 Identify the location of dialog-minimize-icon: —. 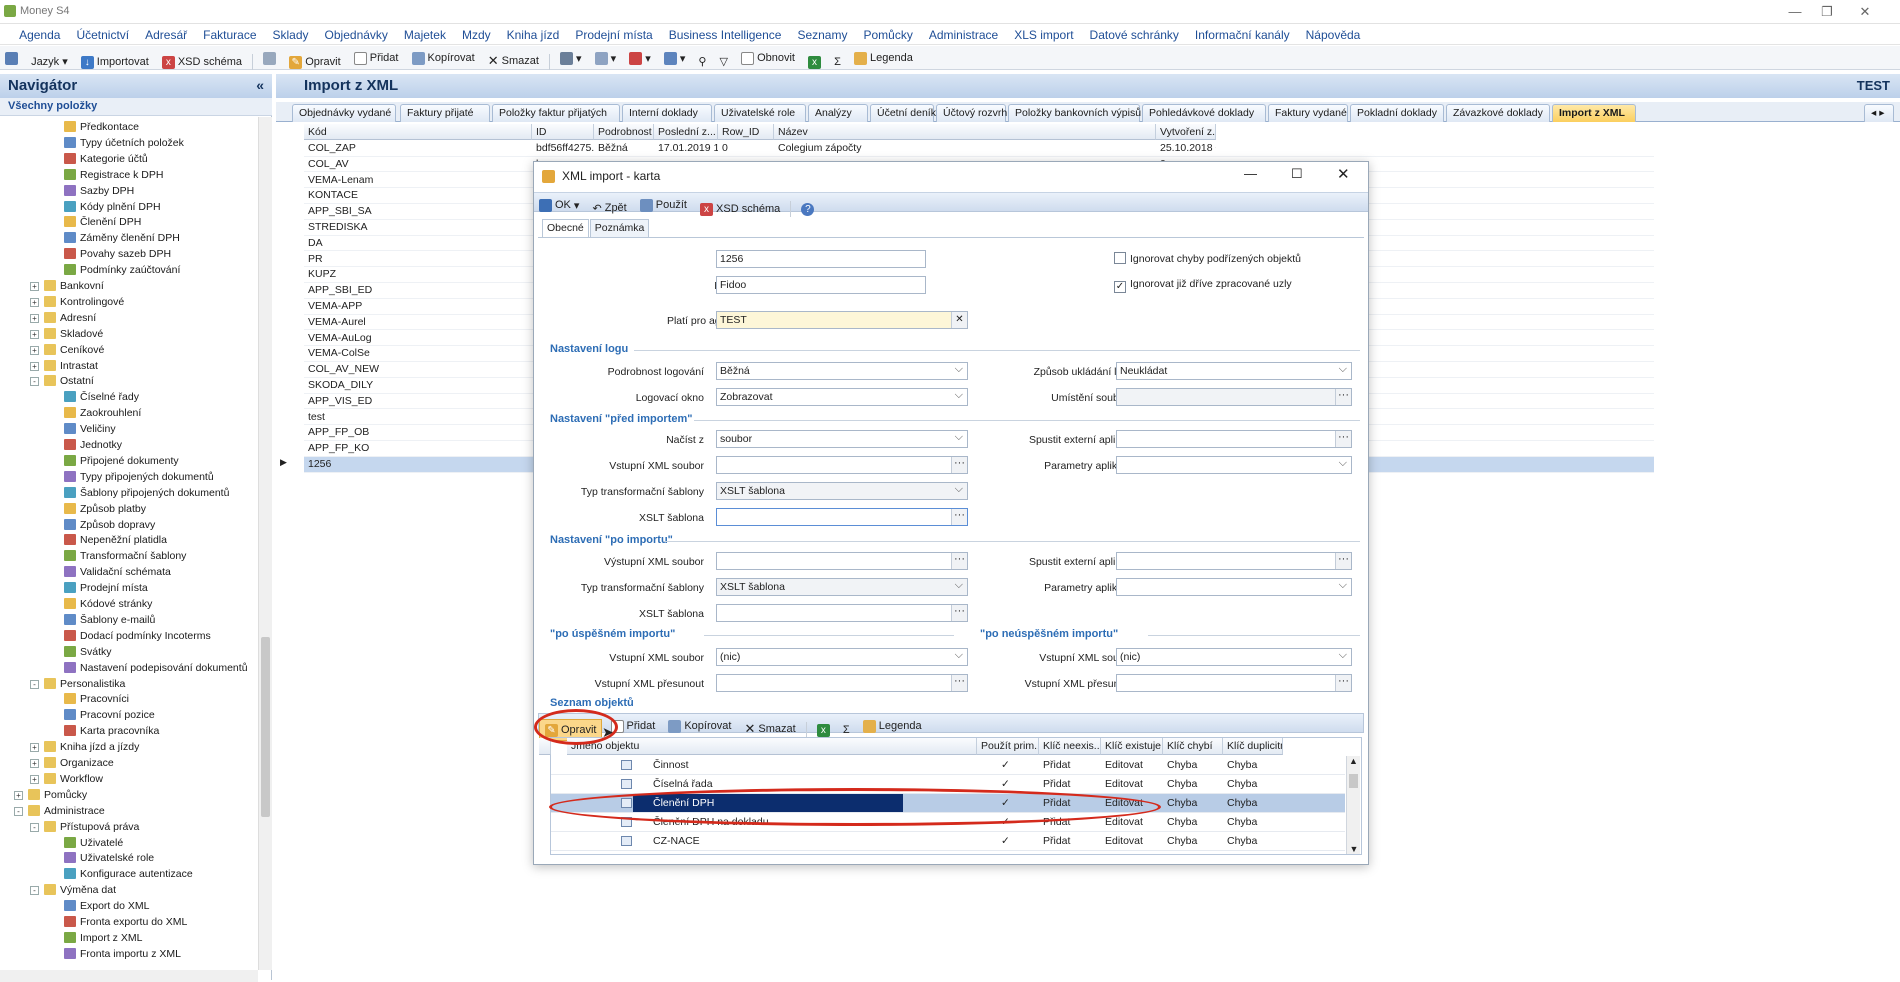
(1250, 173).